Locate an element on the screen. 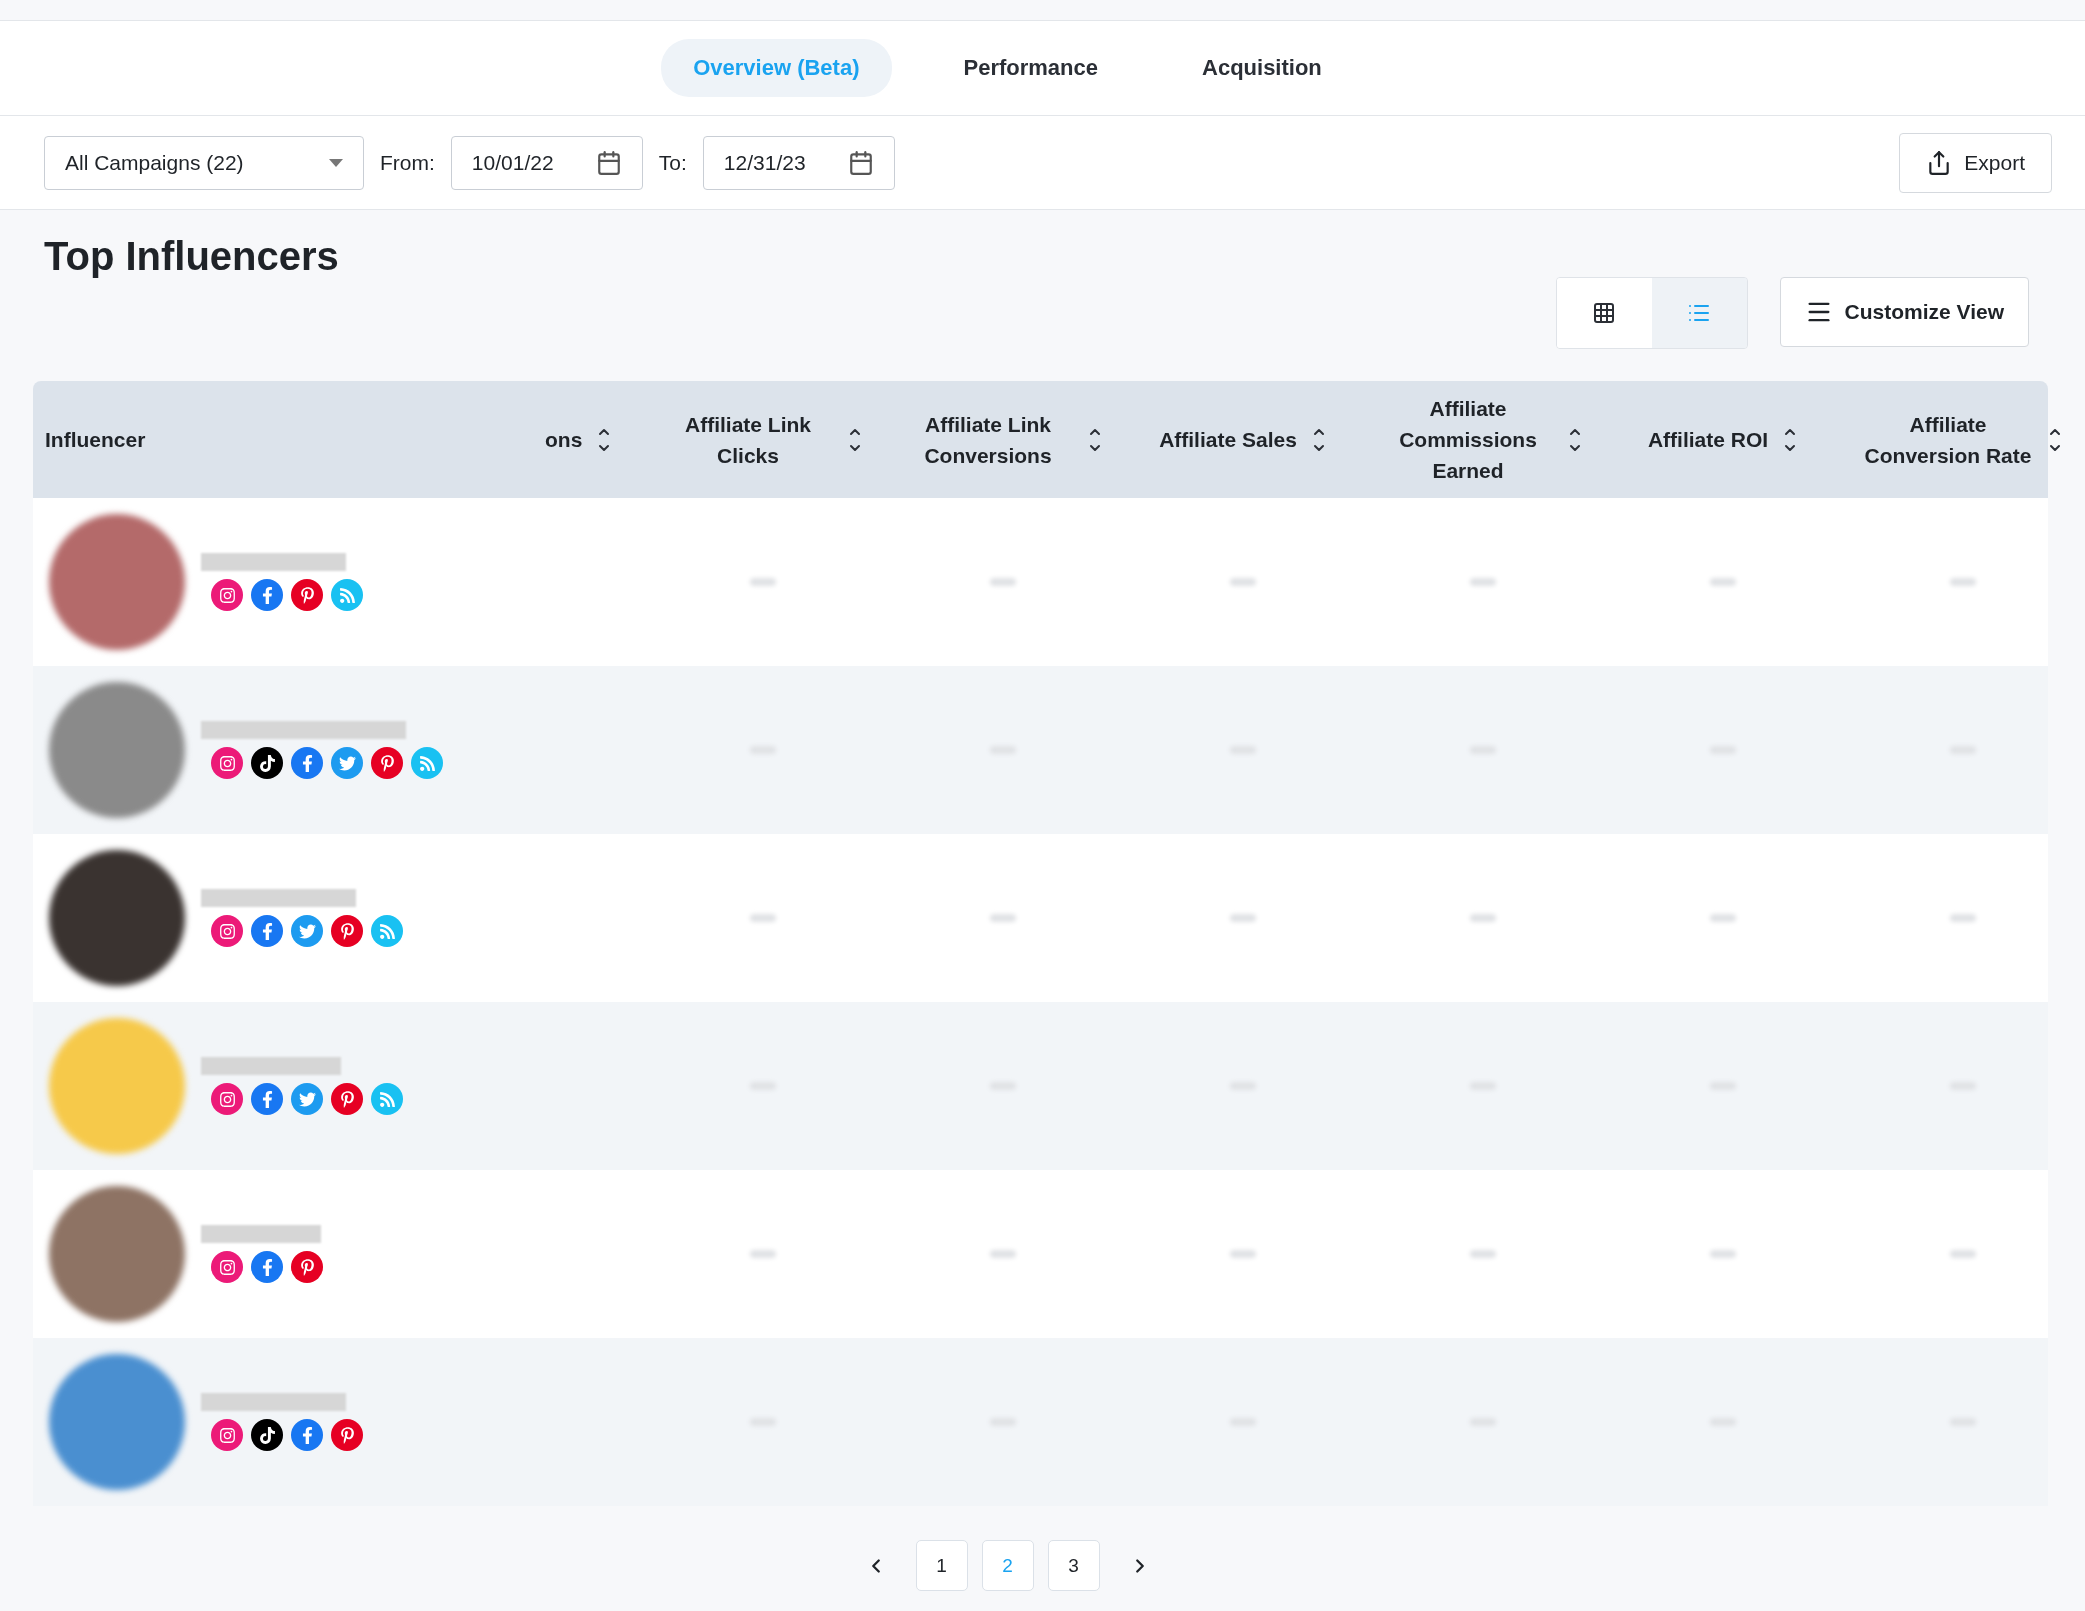 Image resolution: width=2085 pixels, height=1611 pixels. column-header: Affiliate ROI is located at coordinates (1708, 440).